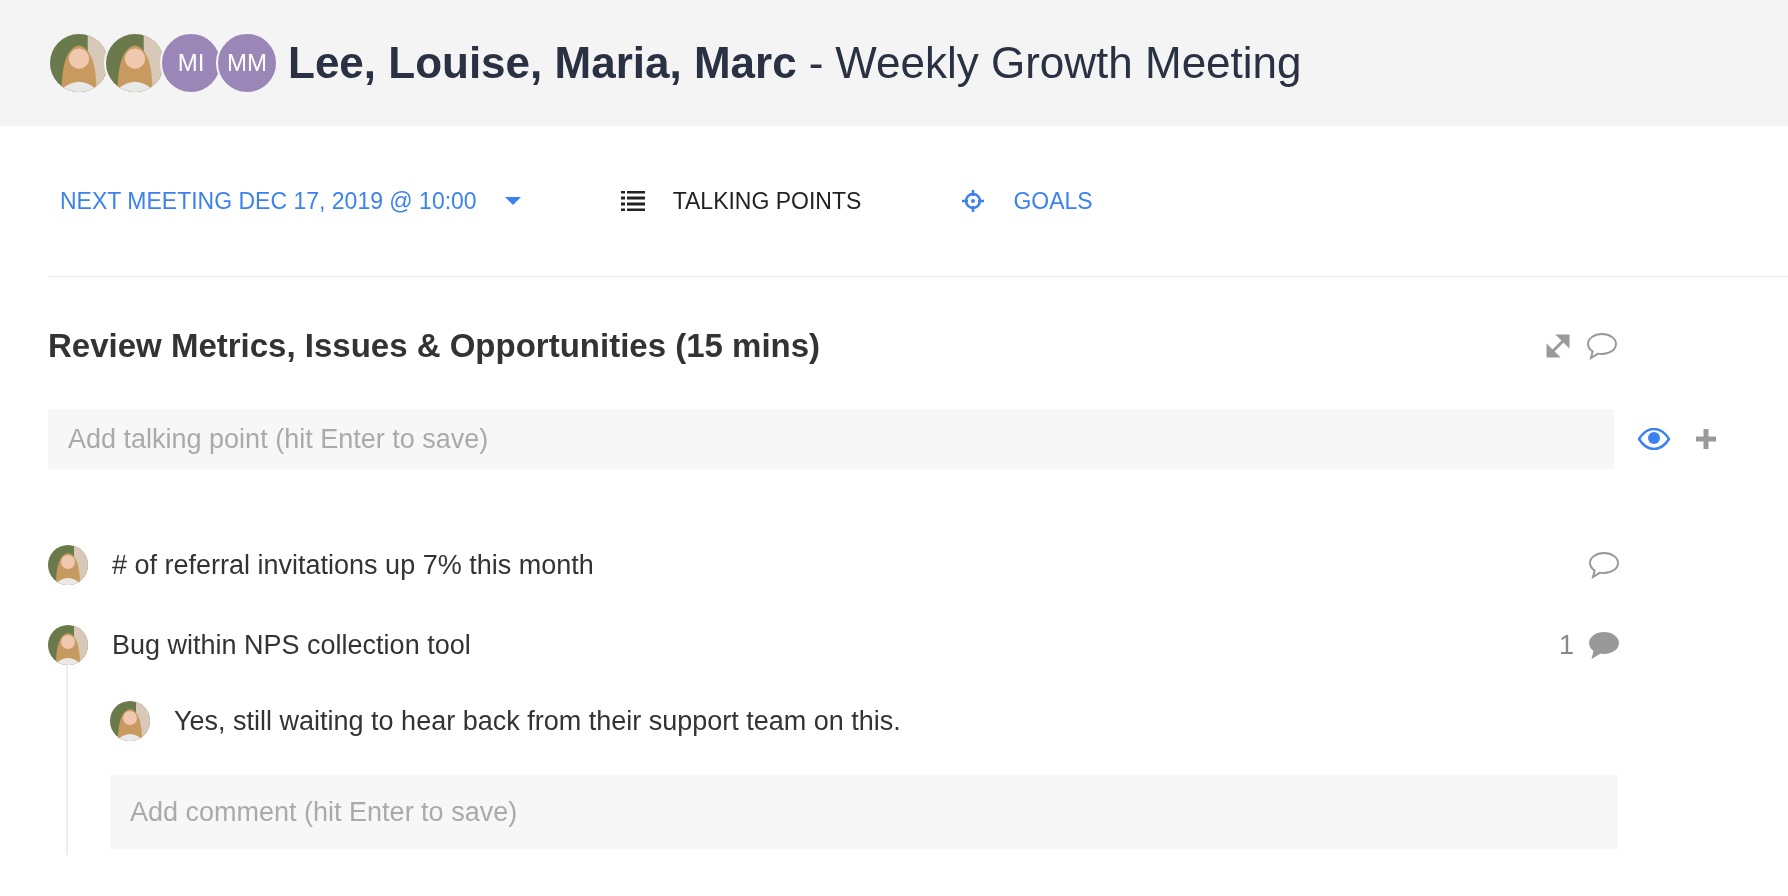  What do you see at coordinates (1027, 201) in the screenshot?
I see `tab: GOALS` at bounding box center [1027, 201].